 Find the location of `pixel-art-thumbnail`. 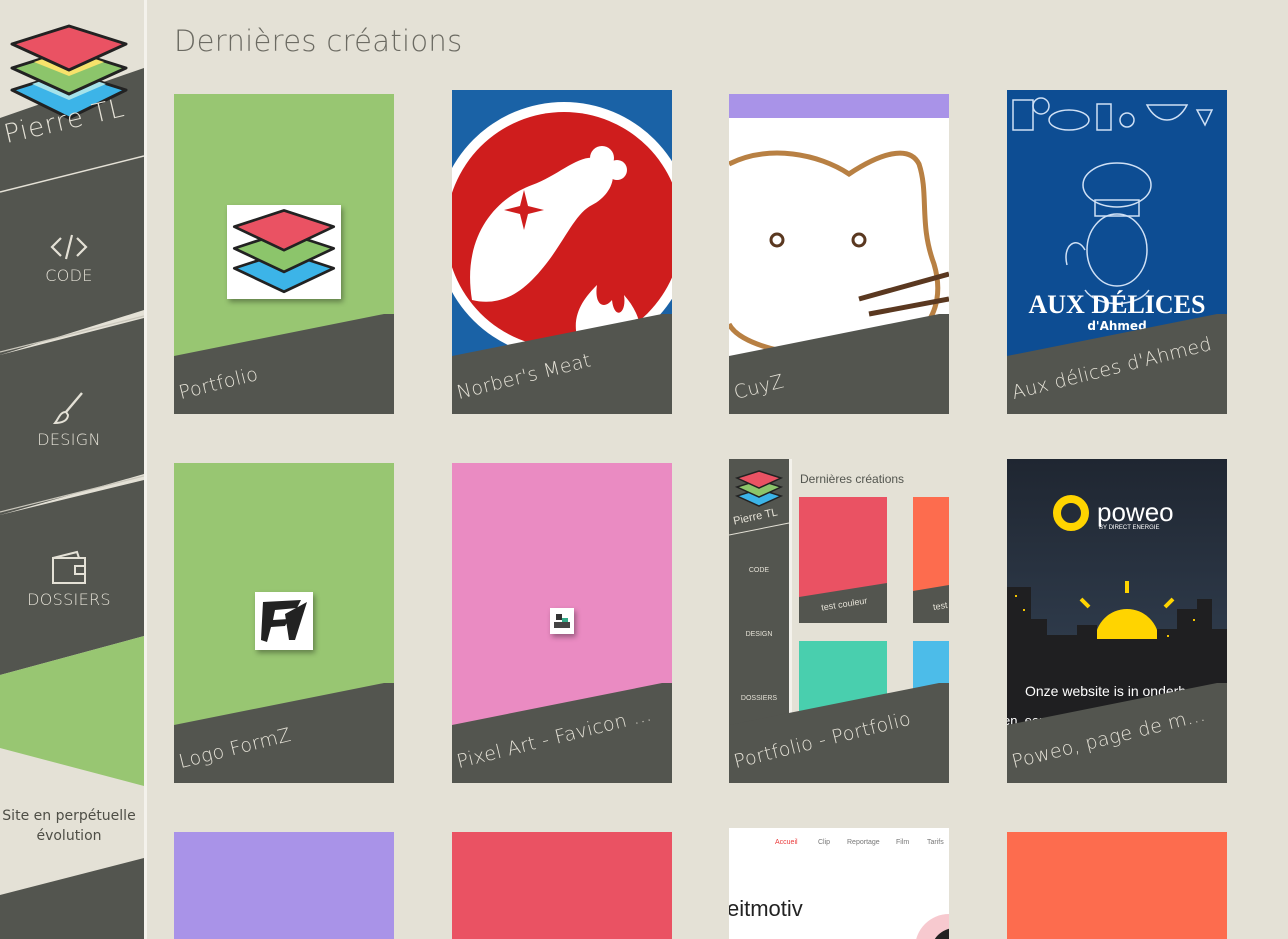

pixel-art-thumbnail is located at coordinates (562, 621).